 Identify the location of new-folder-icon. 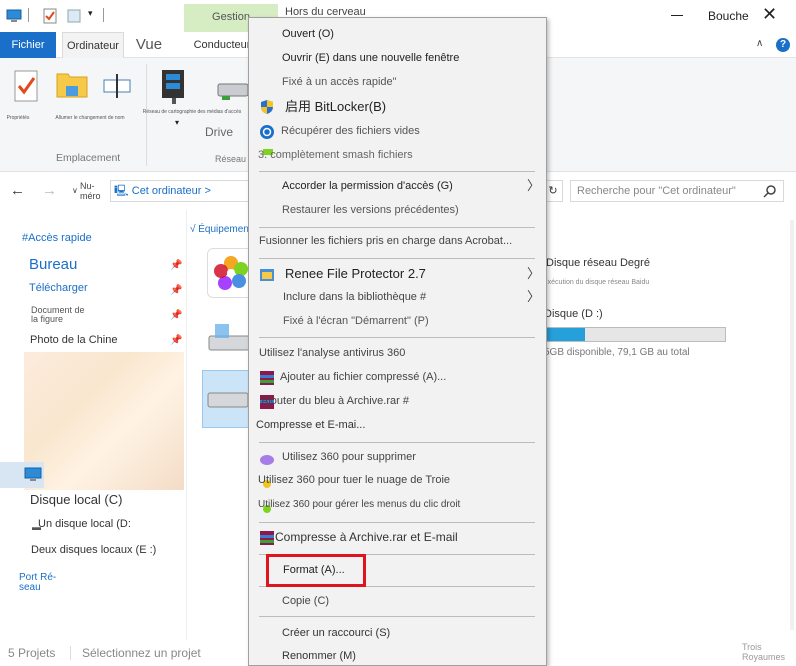
(74, 16).